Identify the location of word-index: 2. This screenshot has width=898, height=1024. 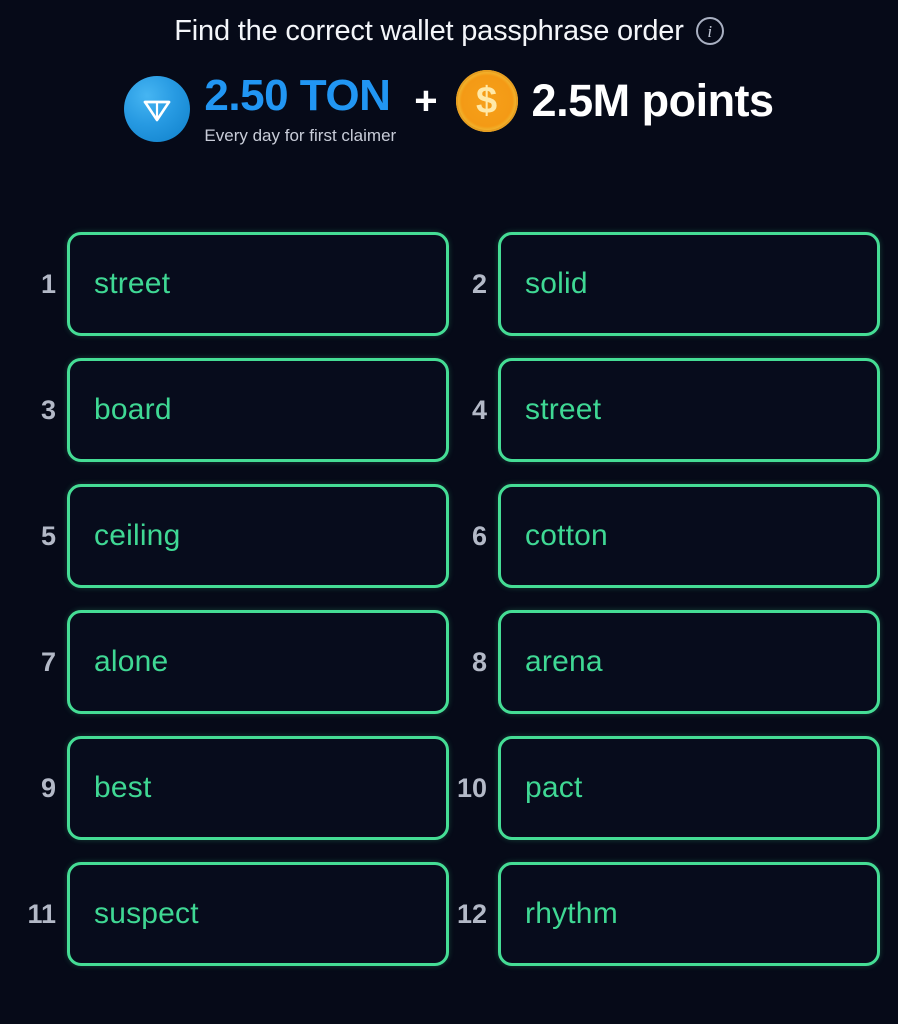
(479, 283).